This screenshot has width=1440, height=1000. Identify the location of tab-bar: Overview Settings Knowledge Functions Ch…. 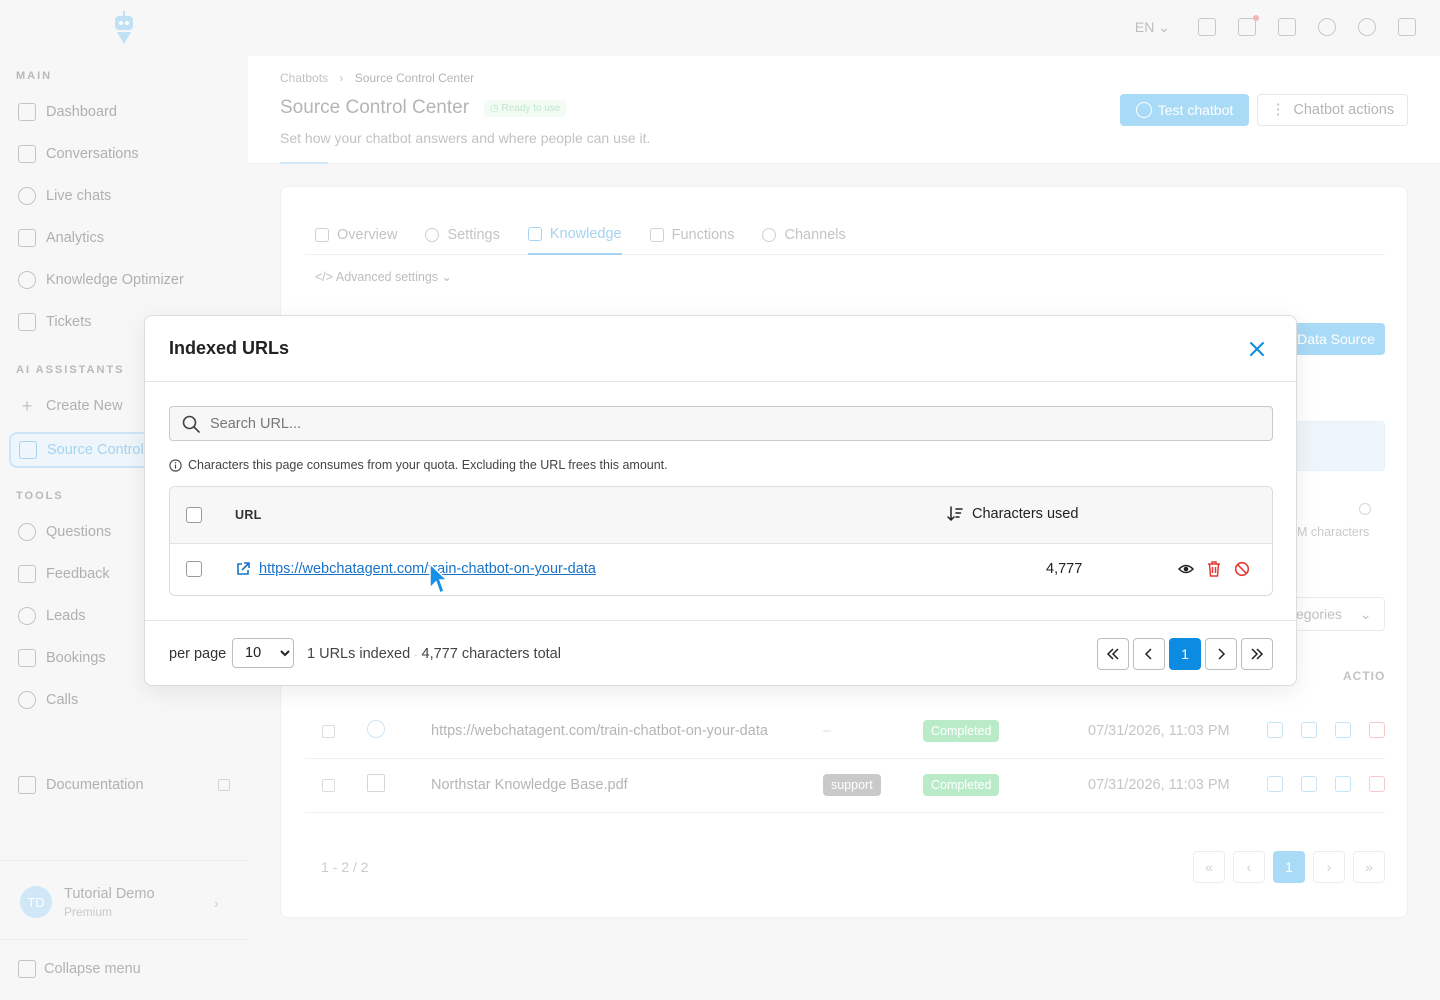
(845, 235).